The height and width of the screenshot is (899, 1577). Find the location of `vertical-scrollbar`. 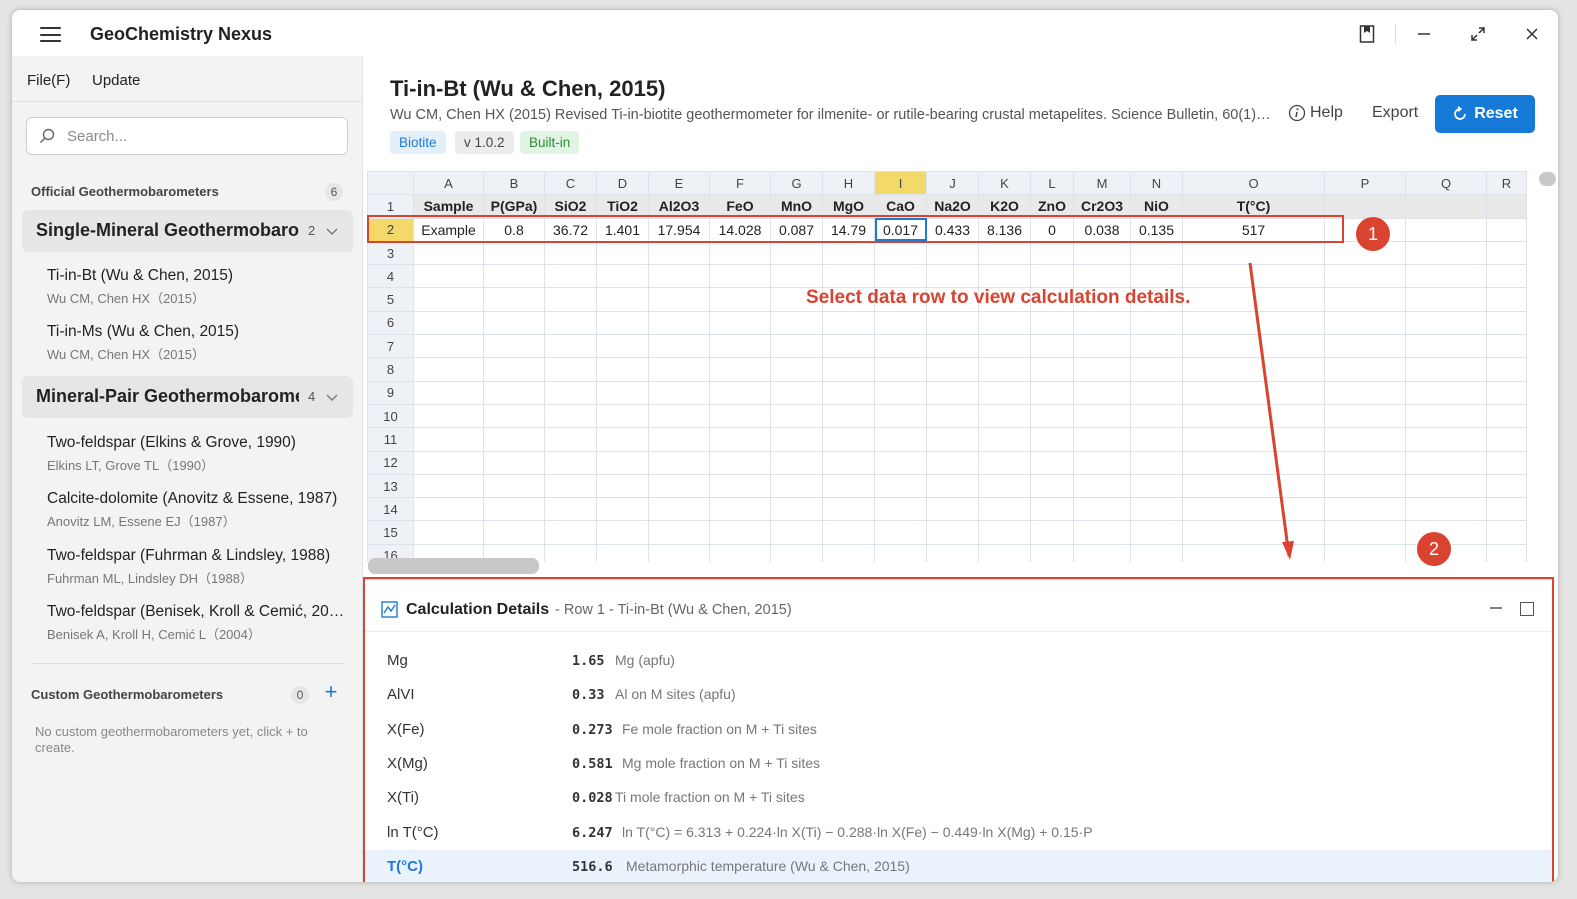

vertical-scrollbar is located at coordinates (1547, 179).